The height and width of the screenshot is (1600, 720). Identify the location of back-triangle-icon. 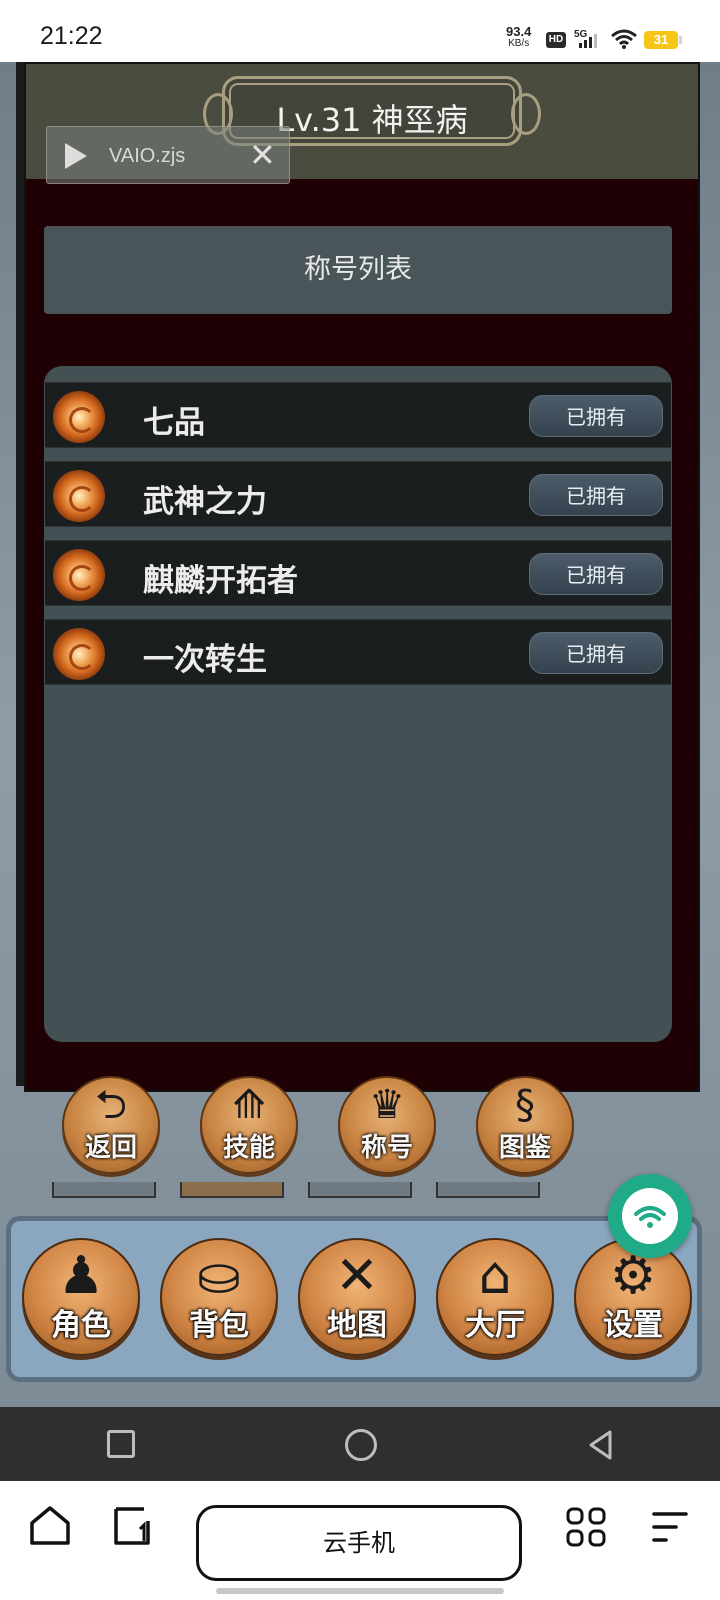
(601, 1445).